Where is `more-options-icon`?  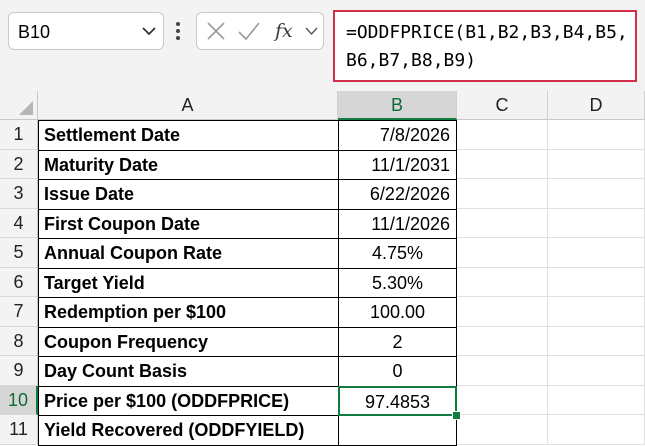
more-options-icon is located at coordinates (178, 31).